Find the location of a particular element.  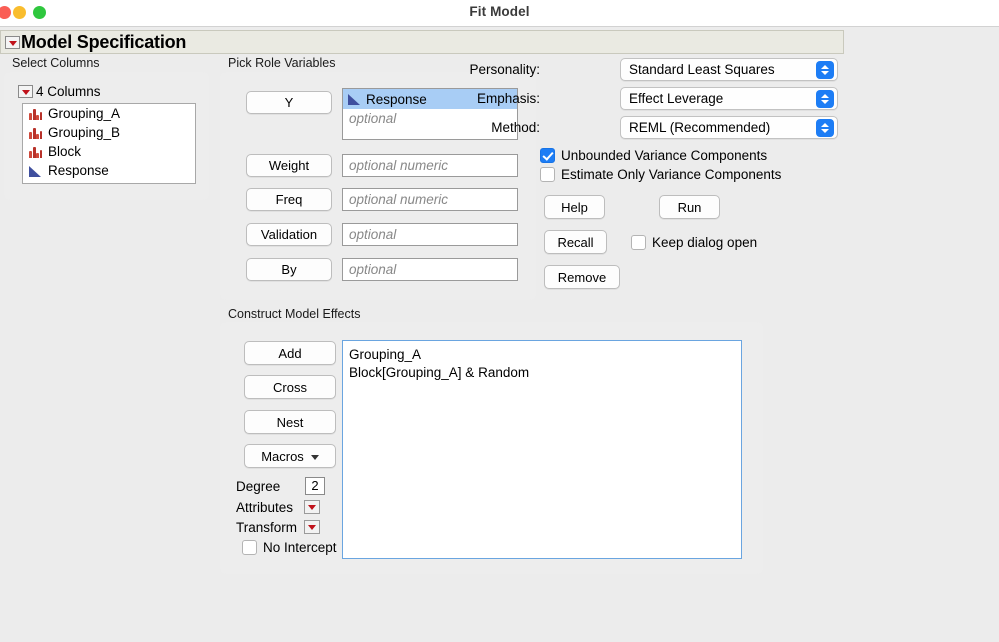

estimate-only-variance-checkbox-row: Estimate Only Variance Components is located at coordinates (660, 174).